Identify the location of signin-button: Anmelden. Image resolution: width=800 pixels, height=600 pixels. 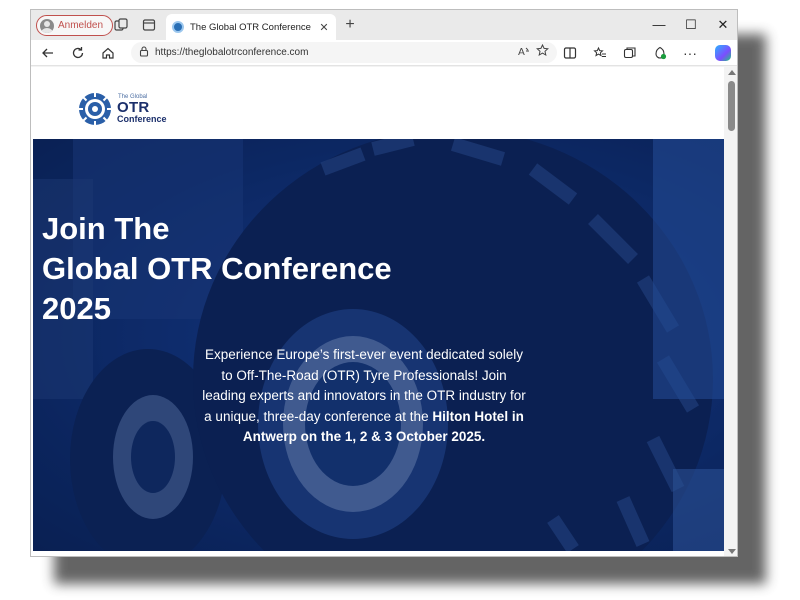
(75, 25).